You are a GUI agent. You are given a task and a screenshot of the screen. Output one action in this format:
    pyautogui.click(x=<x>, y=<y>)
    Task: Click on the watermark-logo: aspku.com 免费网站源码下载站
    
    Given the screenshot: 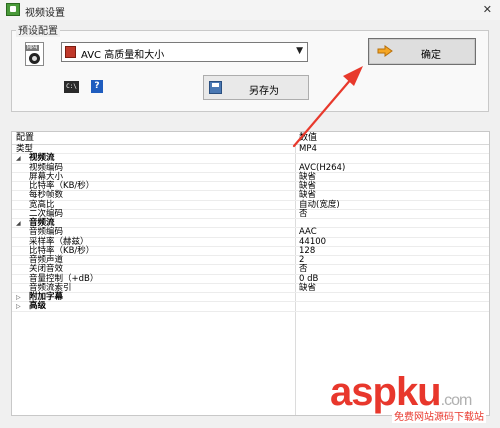 What is the action you would take?
    pyautogui.click(x=415, y=399)
    